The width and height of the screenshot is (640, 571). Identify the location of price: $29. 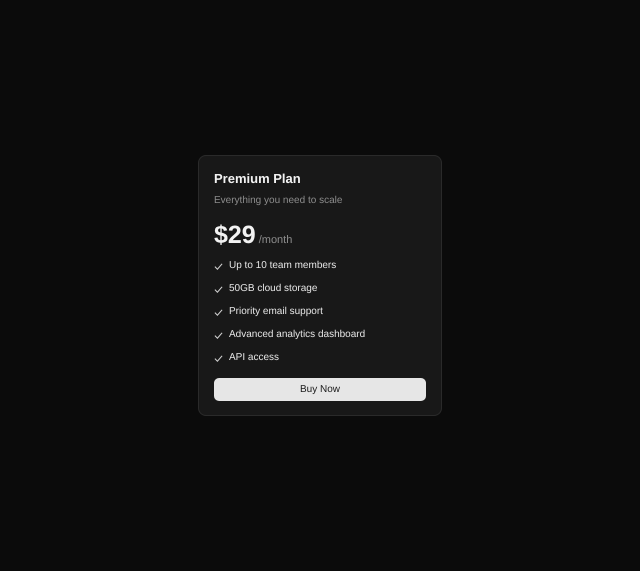
(235, 235).